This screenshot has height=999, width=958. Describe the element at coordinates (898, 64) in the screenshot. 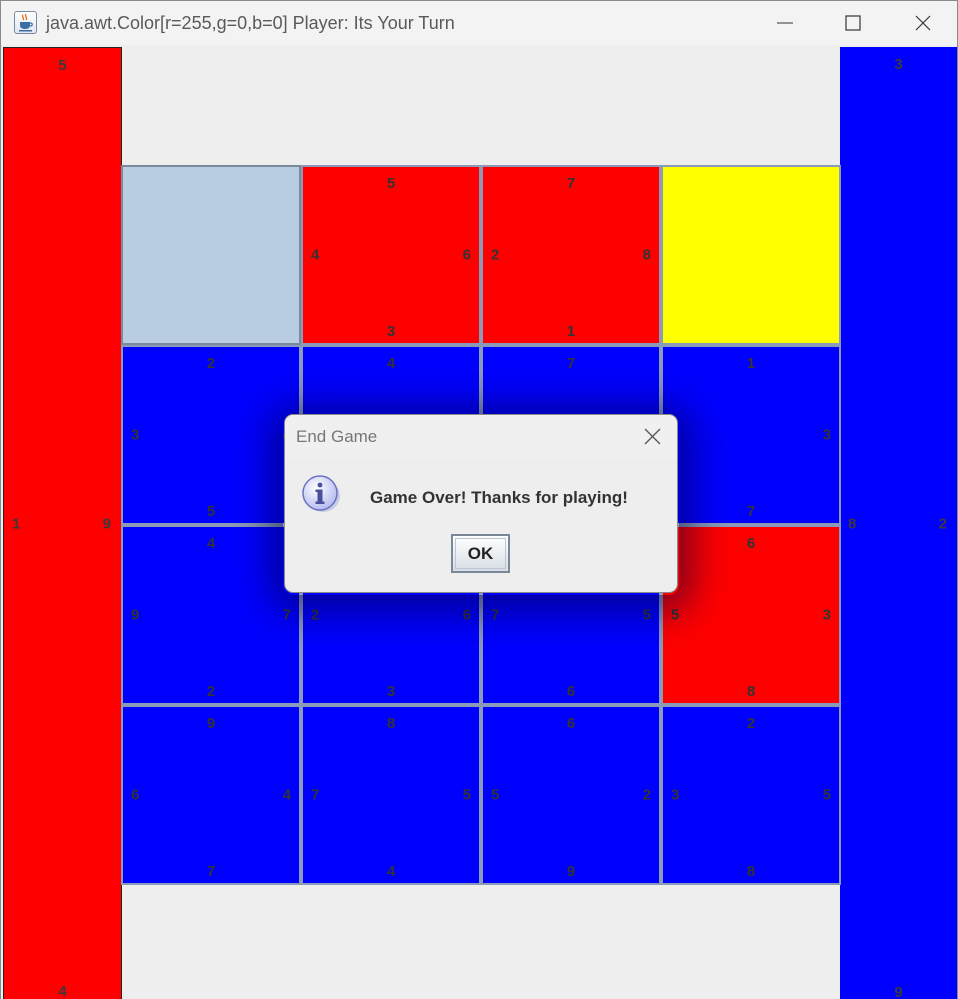

I see `side-number-top: 3` at that location.